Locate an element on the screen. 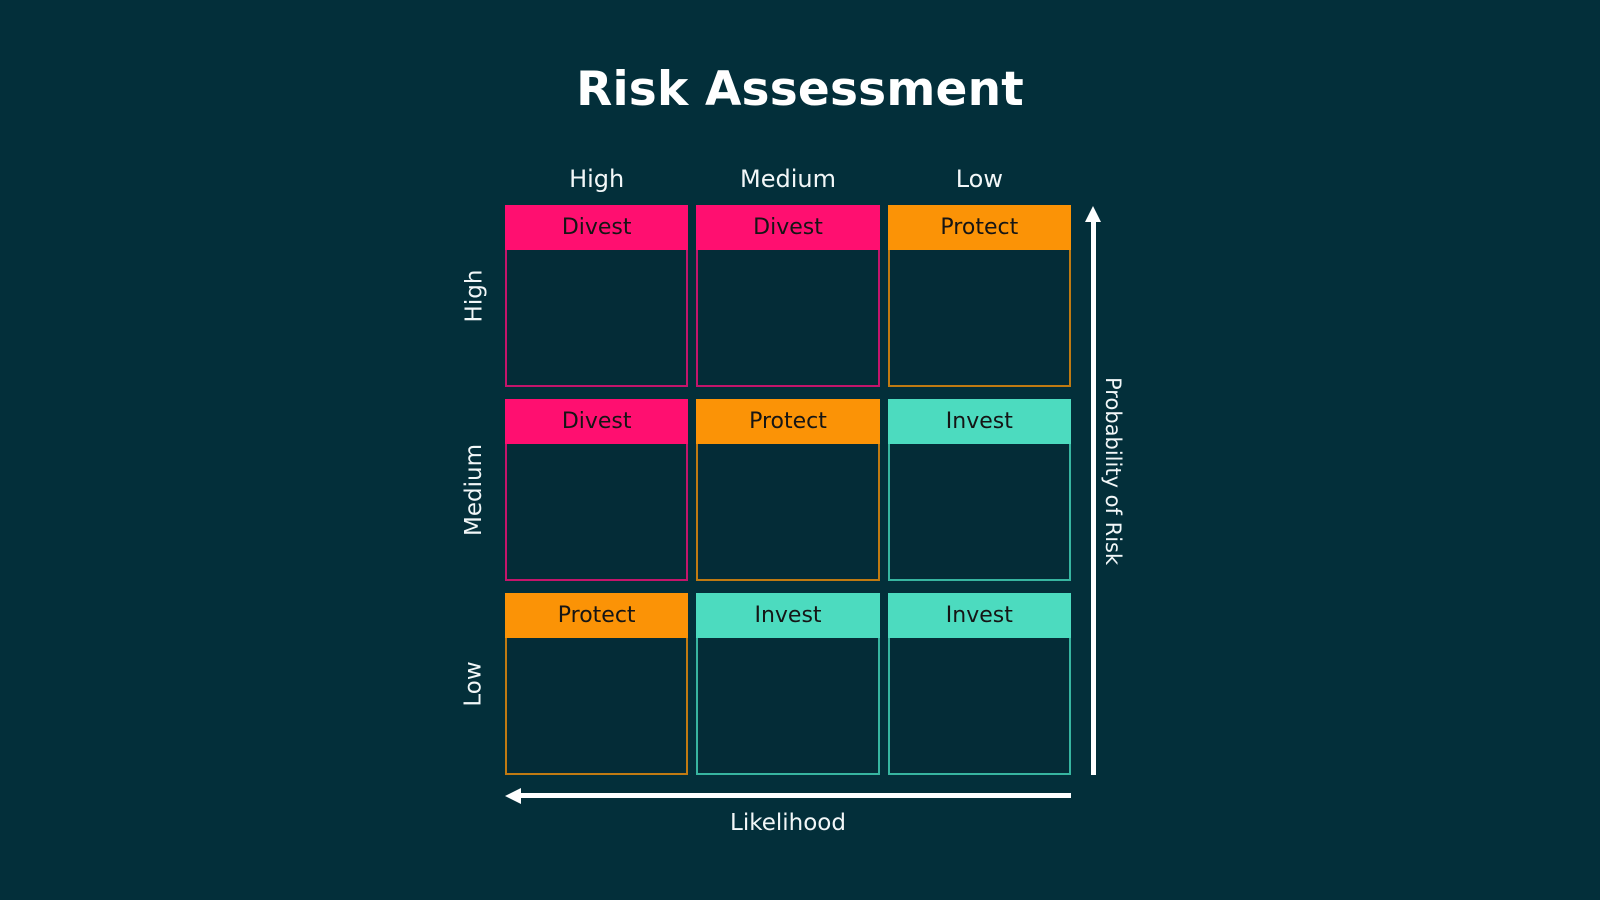  row-label-low-text: Low is located at coordinates (474, 684).